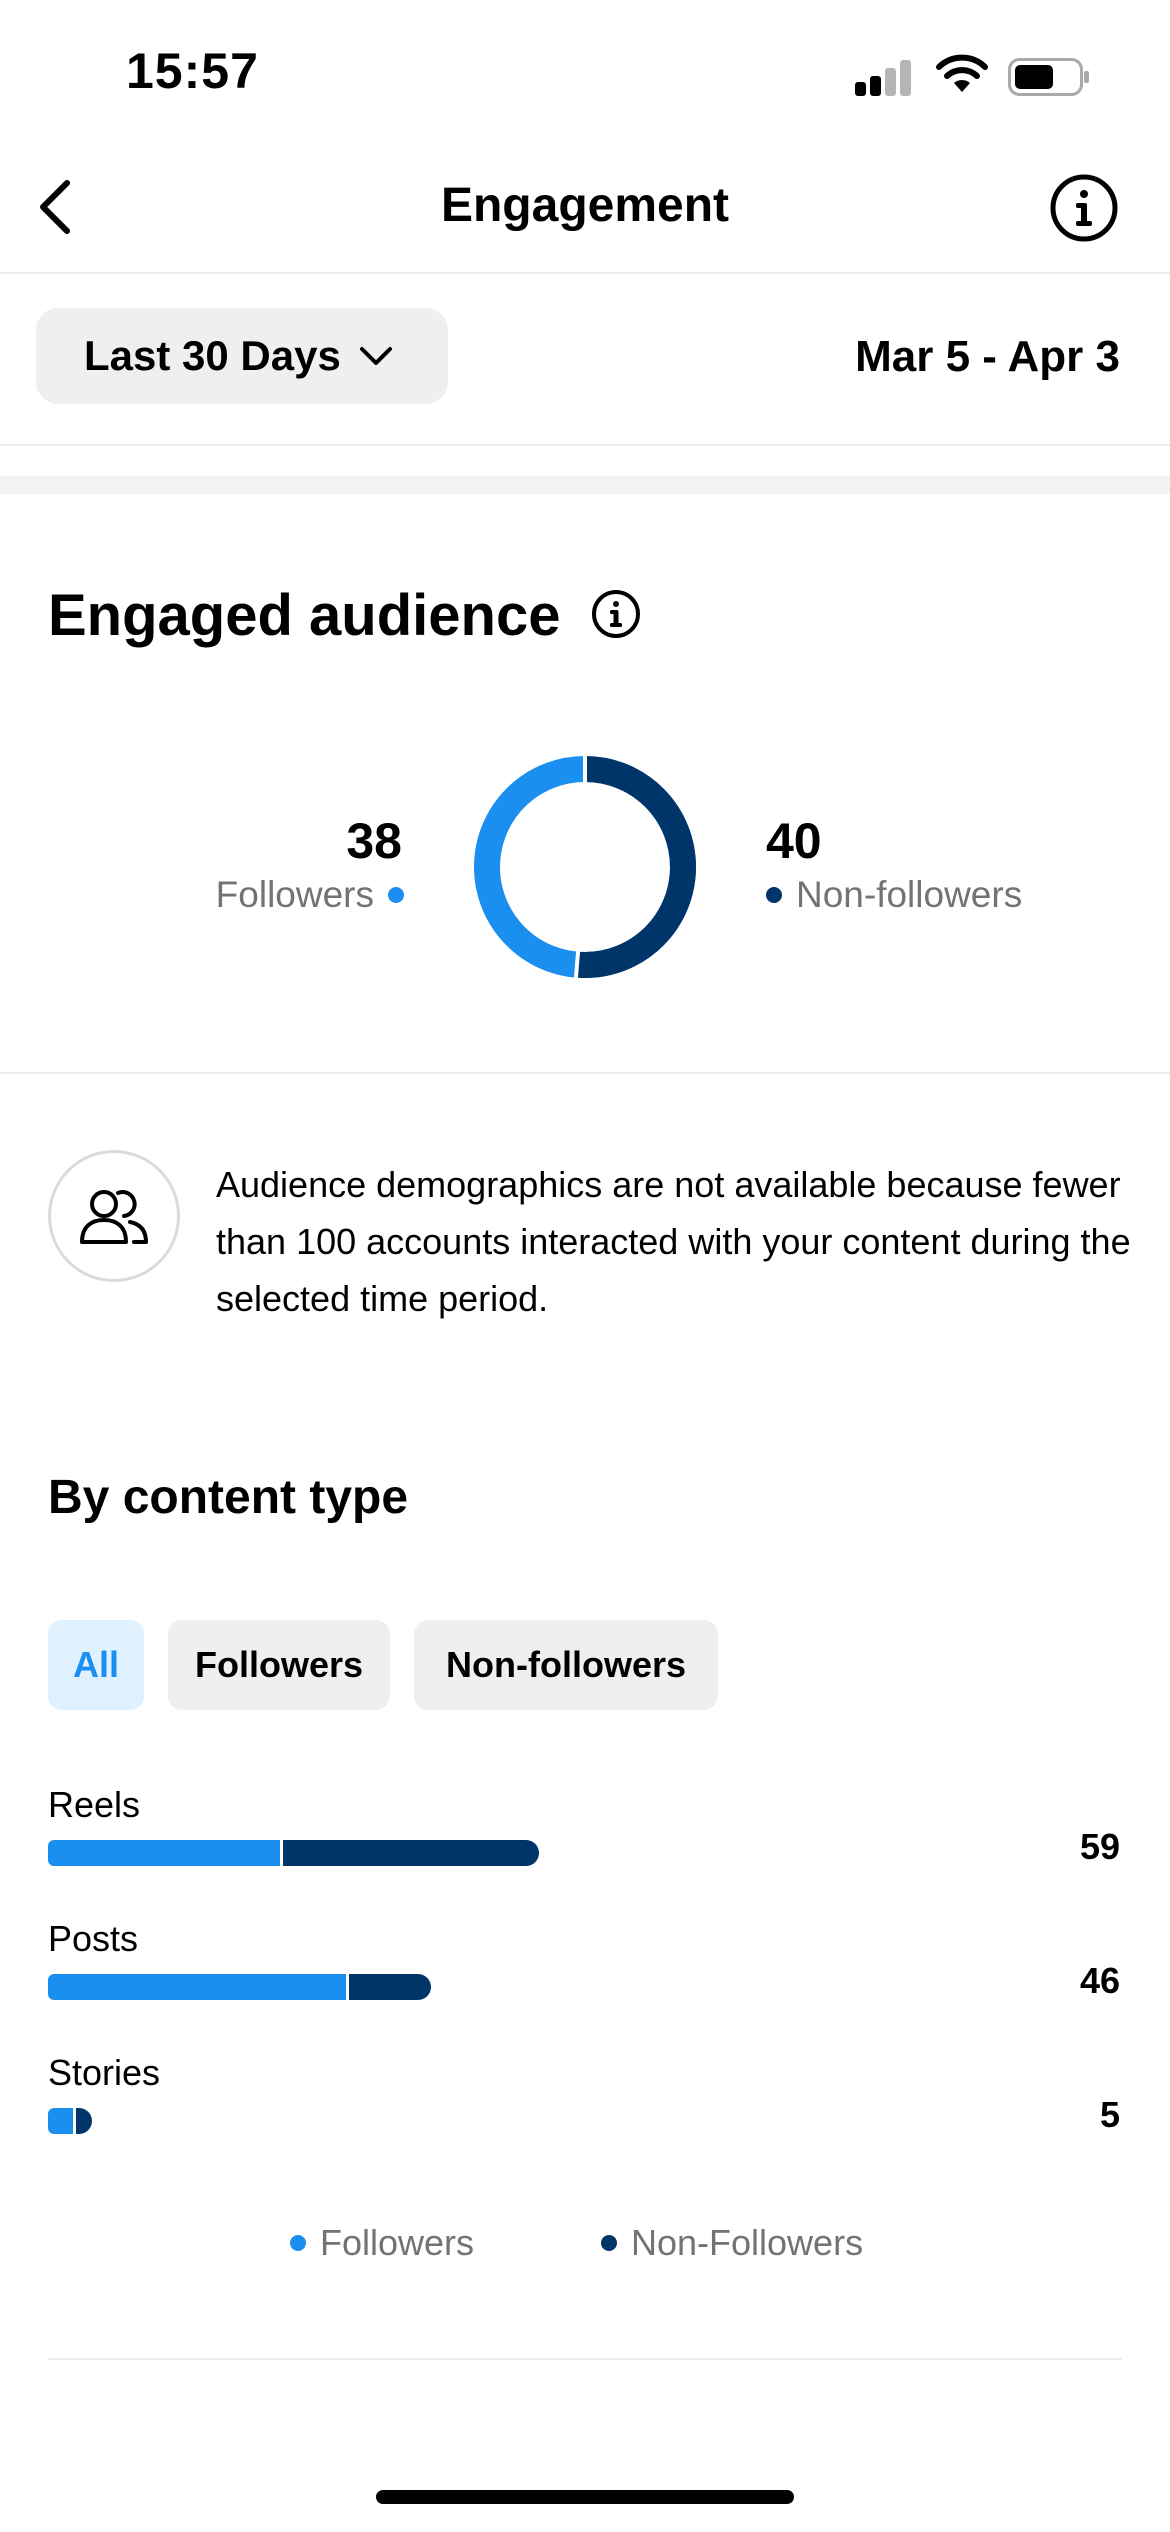  What do you see at coordinates (566, 1665) in the screenshot?
I see `chip-non-followers: Non-followers` at bounding box center [566, 1665].